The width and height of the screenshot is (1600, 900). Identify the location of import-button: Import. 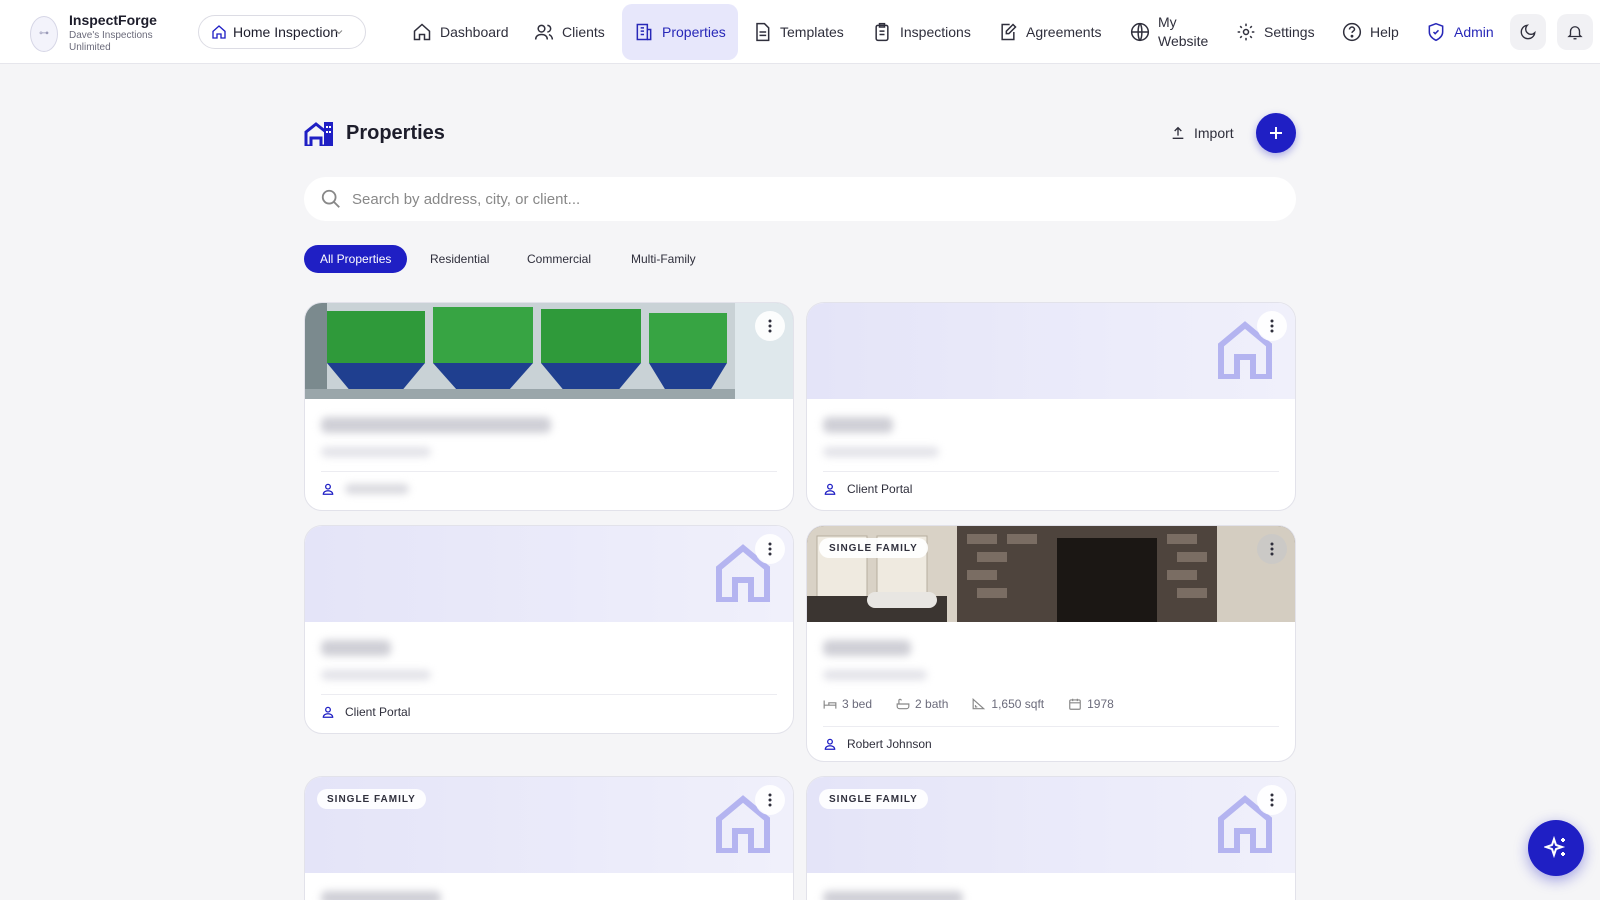
(1202, 133).